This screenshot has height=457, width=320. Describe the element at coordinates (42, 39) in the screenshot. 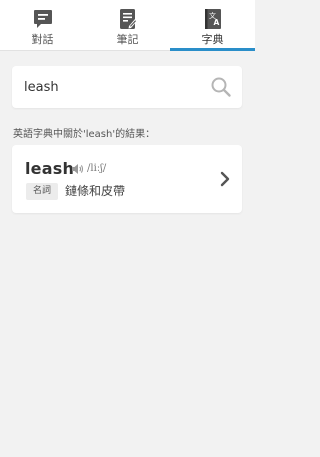

I see `tab-chat-label: 對話` at that location.